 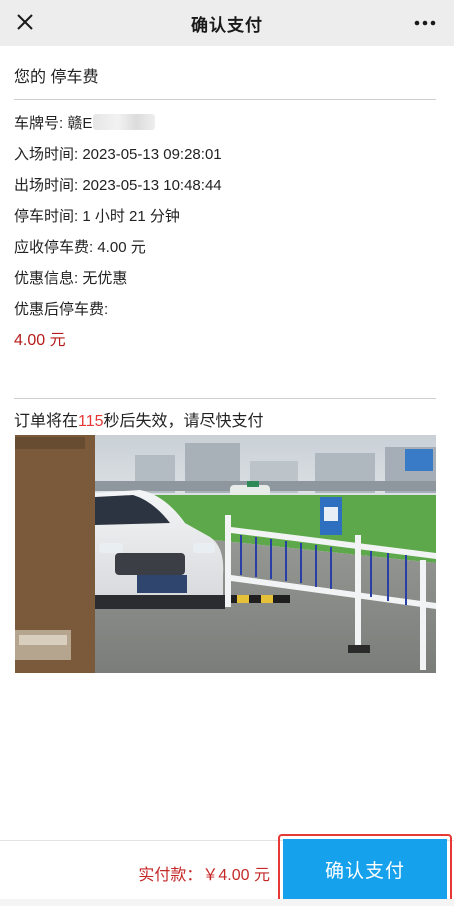 What do you see at coordinates (48, 216) in the screenshot?
I see `duration-label: 停车时间:` at bounding box center [48, 216].